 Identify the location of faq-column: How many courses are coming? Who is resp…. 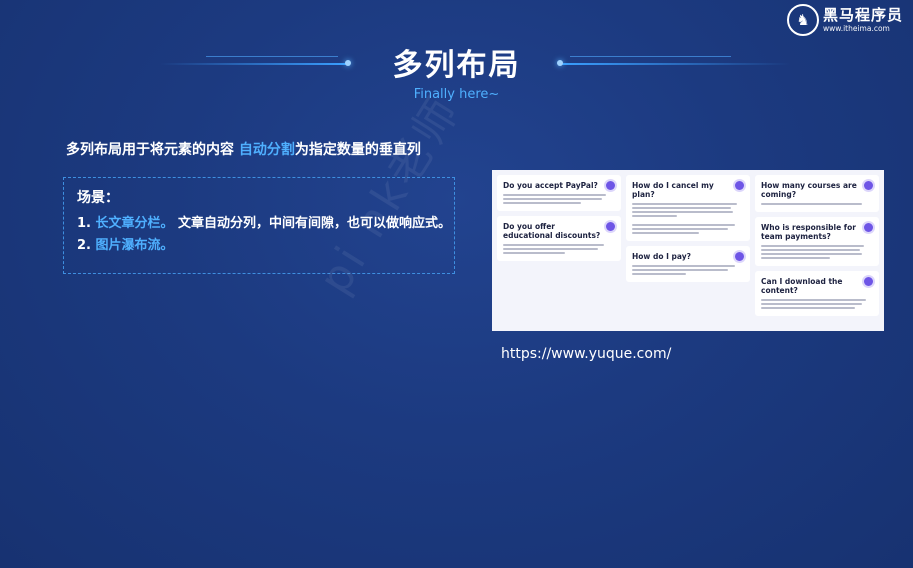
(817, 250).